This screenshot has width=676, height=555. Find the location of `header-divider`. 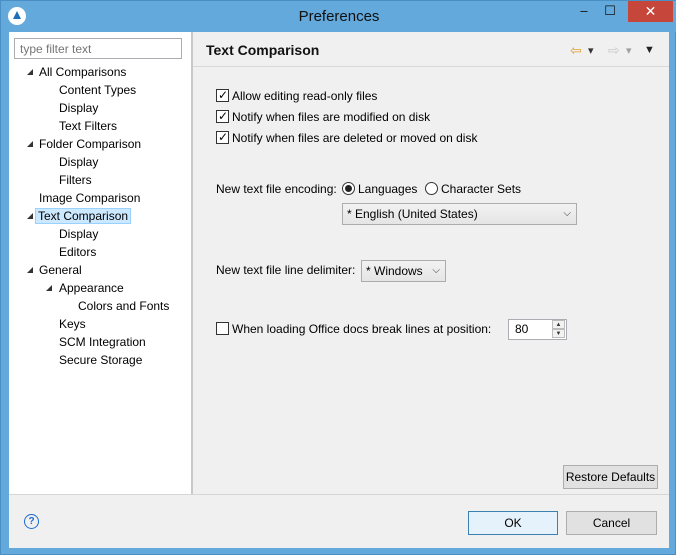

header-divider is located at coordinates (431, 66).